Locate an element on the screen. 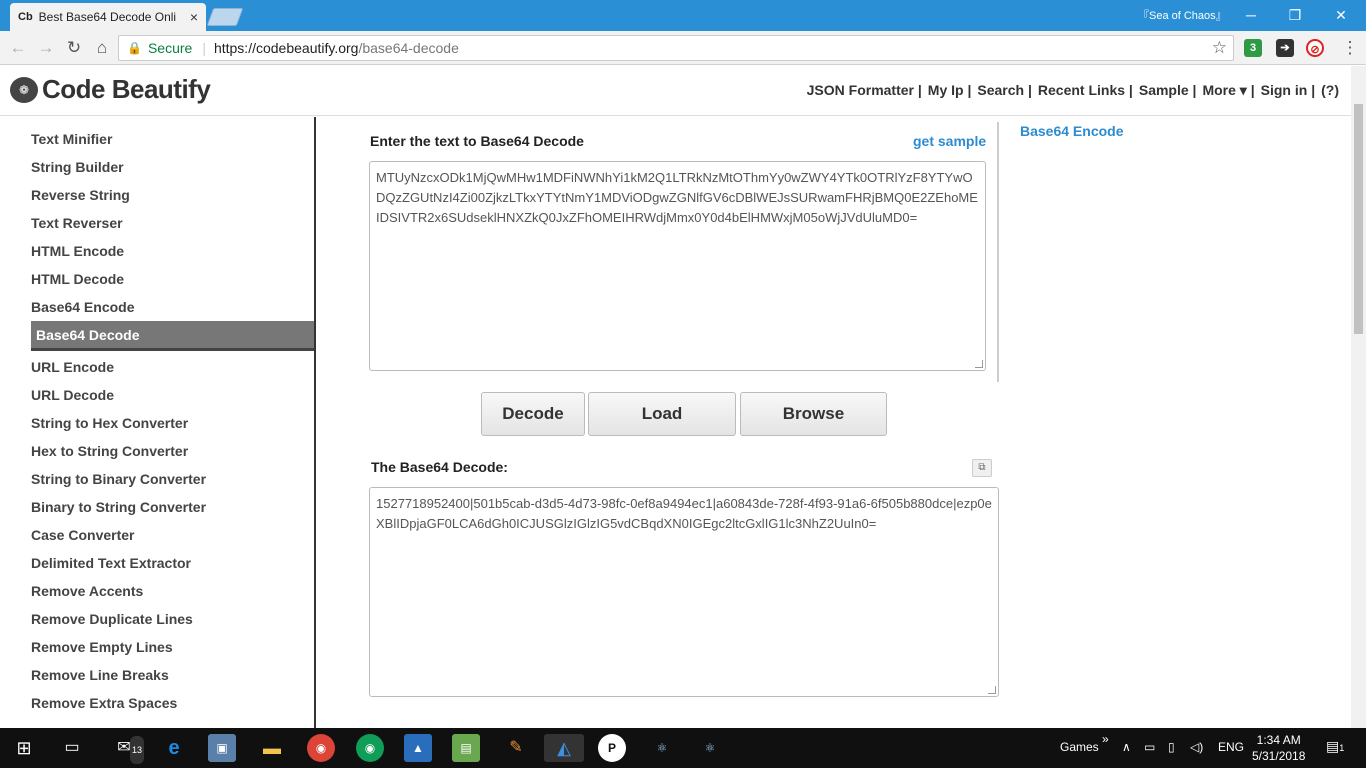 This screenshot has height=768, width=1366. sidebar-item-base64-decode: Base64 Decode is located at coordinates (172, 336).